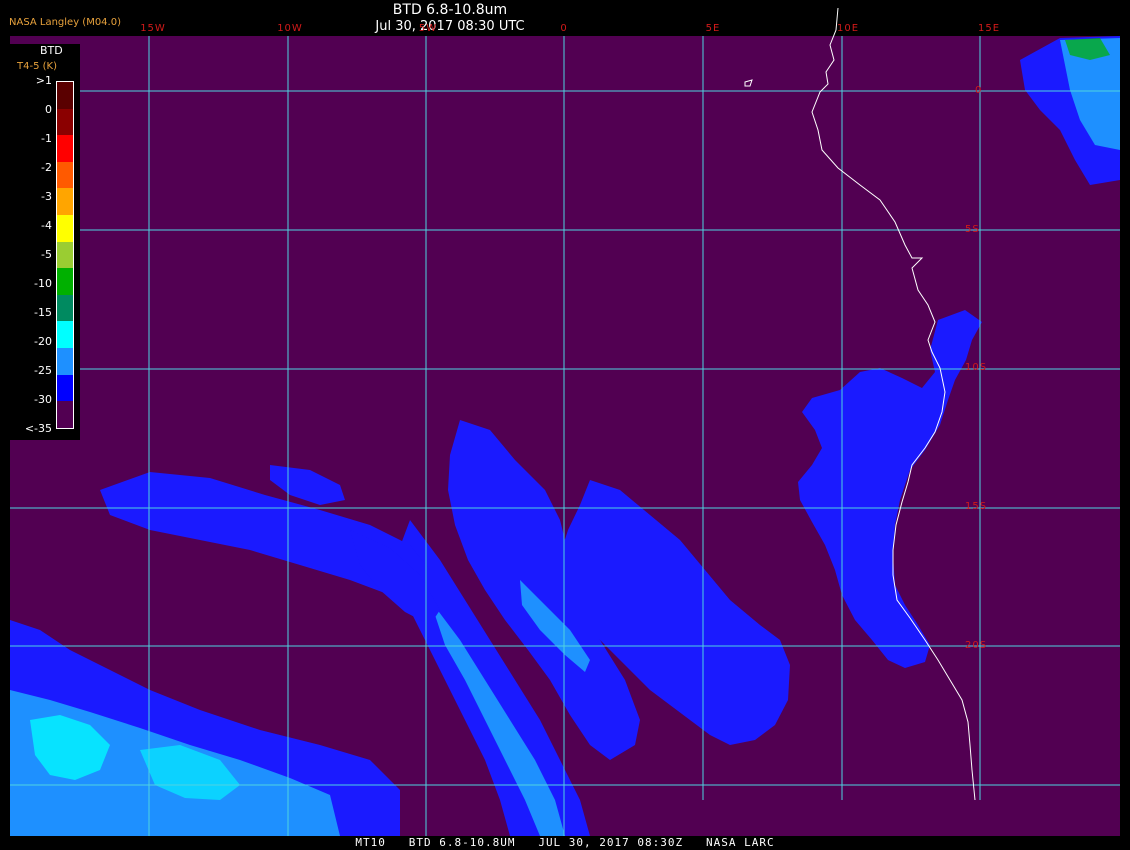  What do you see at coordinates (290, 28) in the screenshot?
I see `lon-label-10w: 10W` at bounding box center [290, 28].